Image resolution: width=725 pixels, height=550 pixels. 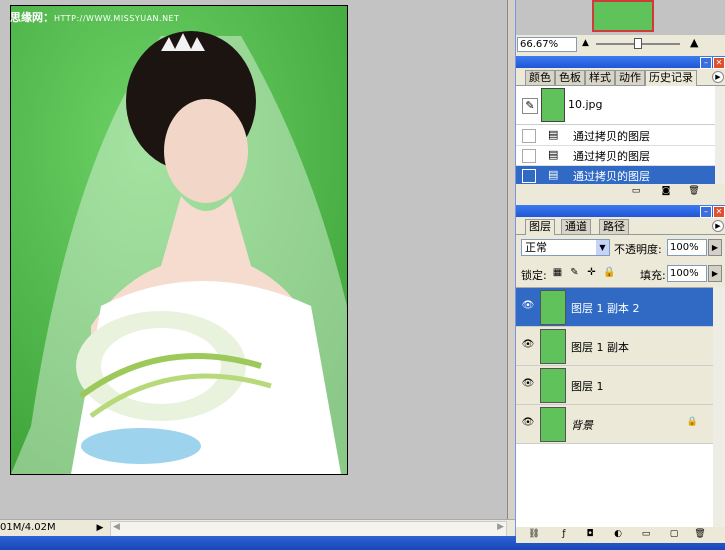 I want to click on status-bar: 01M/4.02M ▶ ◀ ▶, so click(x=257, y=528).